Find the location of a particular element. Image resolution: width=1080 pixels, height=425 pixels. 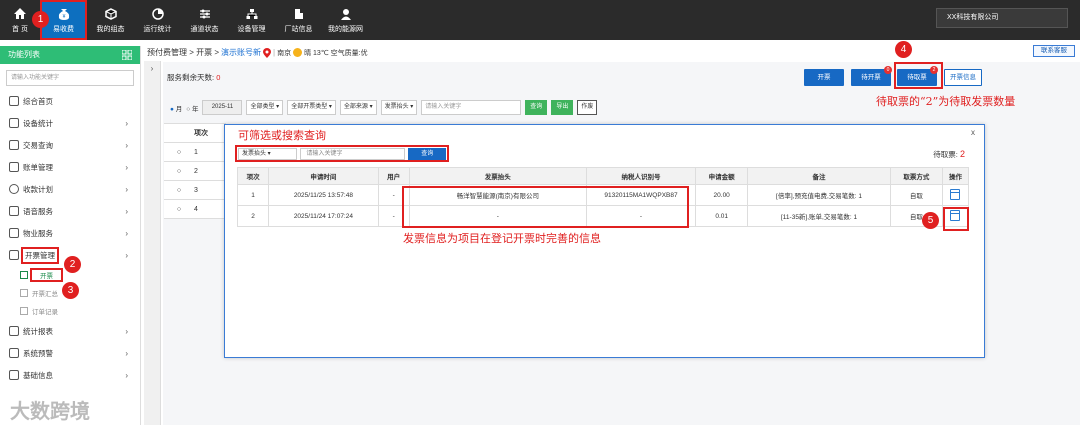

cell-action is located at coordinates (955, 195).